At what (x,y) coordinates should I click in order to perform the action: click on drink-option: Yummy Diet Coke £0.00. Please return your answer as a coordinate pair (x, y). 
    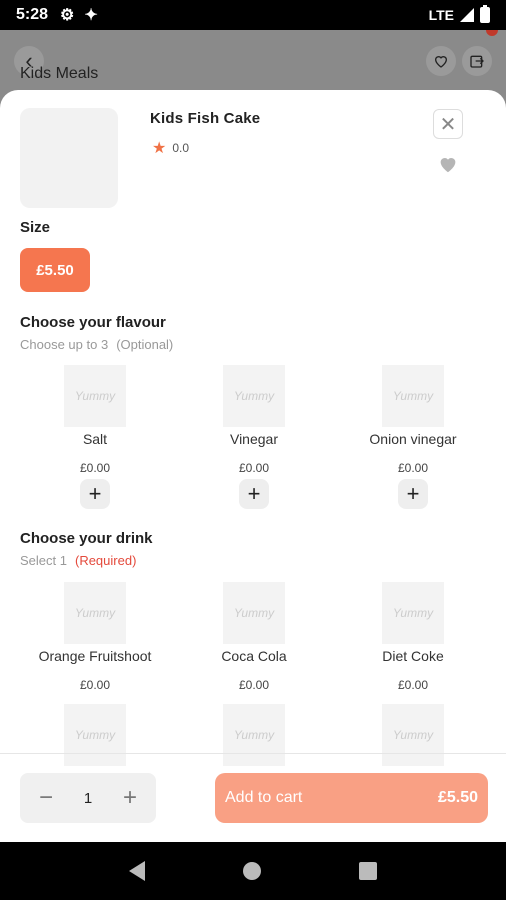
    Looking at the image, I should click on (413, 637).